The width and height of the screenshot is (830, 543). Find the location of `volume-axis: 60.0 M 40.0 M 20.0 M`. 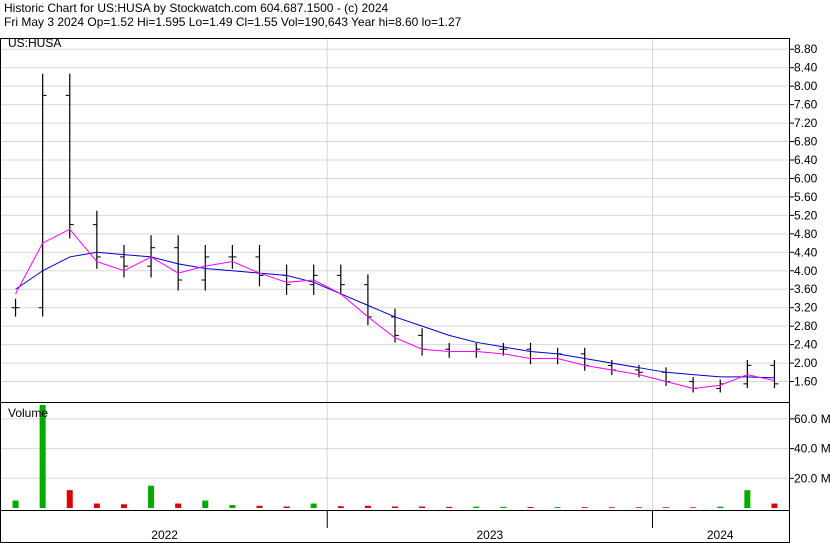

volume-axis: 60.0 M 40.0 M 20.0 M is located at coordinates (809, 448).